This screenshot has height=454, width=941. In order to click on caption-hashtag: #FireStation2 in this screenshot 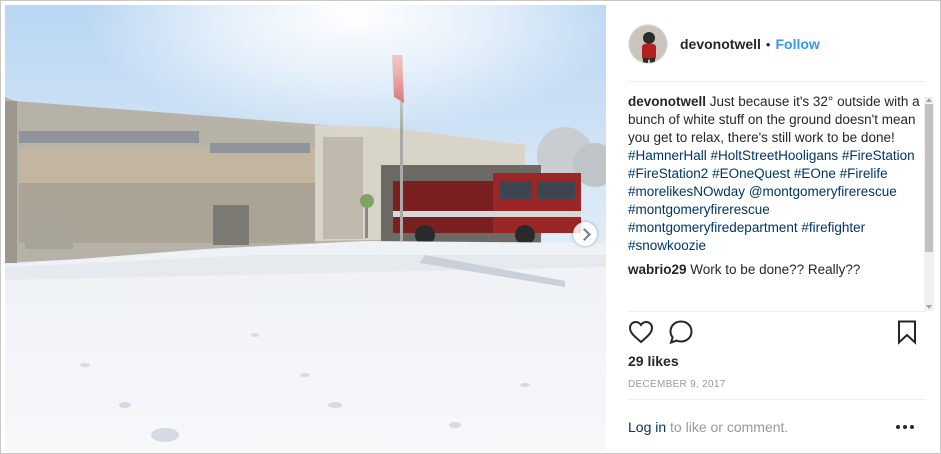, I will do `click(668, 173)`.